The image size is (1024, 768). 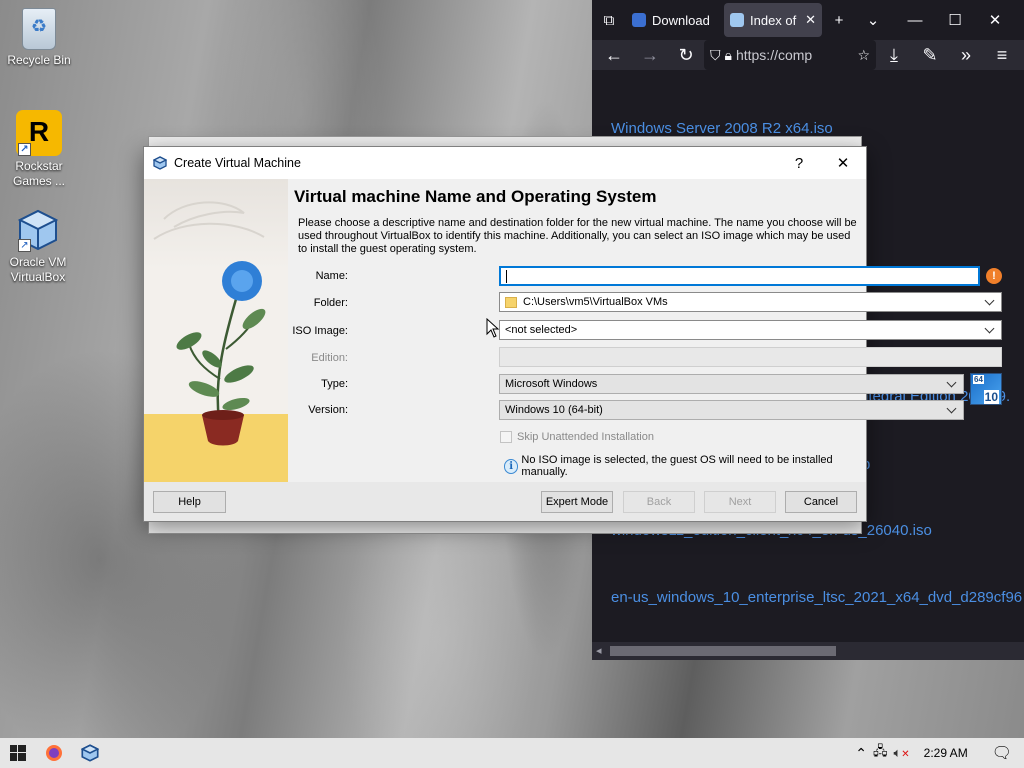 What do you see at coordinates (915, 20) in the screenshot?
I see `minimize-icon: —` at bounding box center [915, 20].